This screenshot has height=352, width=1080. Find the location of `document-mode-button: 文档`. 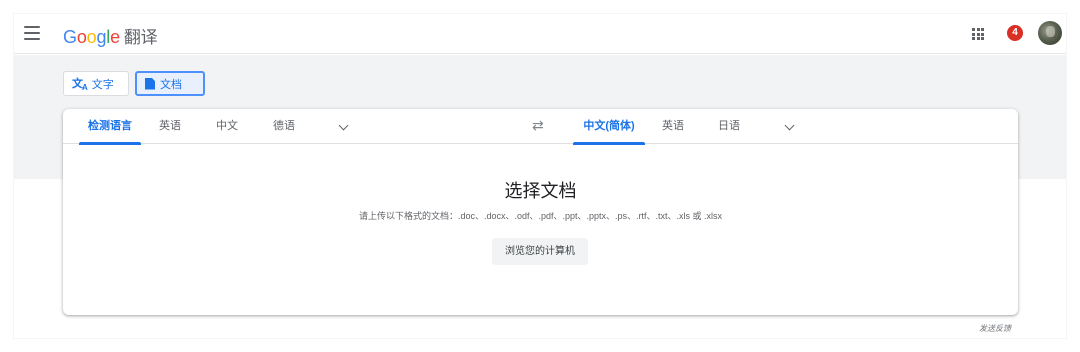

document-mode-button: 文档 is located at coordinates (170, 83).